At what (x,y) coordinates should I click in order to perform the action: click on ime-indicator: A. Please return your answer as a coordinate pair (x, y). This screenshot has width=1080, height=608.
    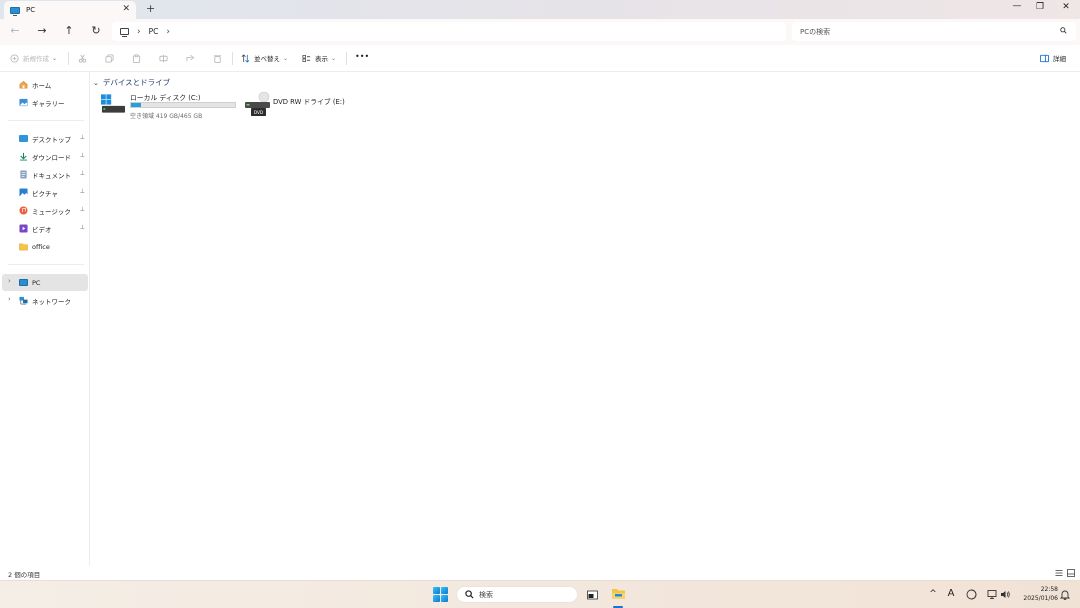
    Looking at the image, I should click on (951, 593).